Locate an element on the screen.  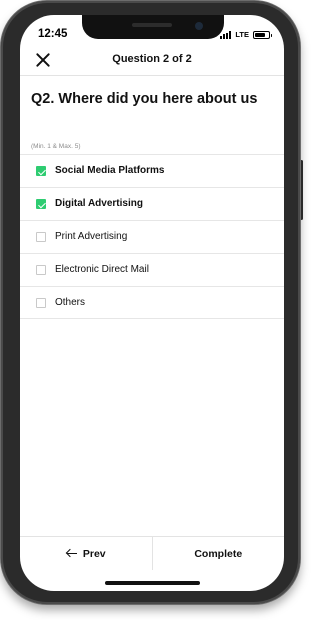
speaker-grill is located at coordinates (152, 25).